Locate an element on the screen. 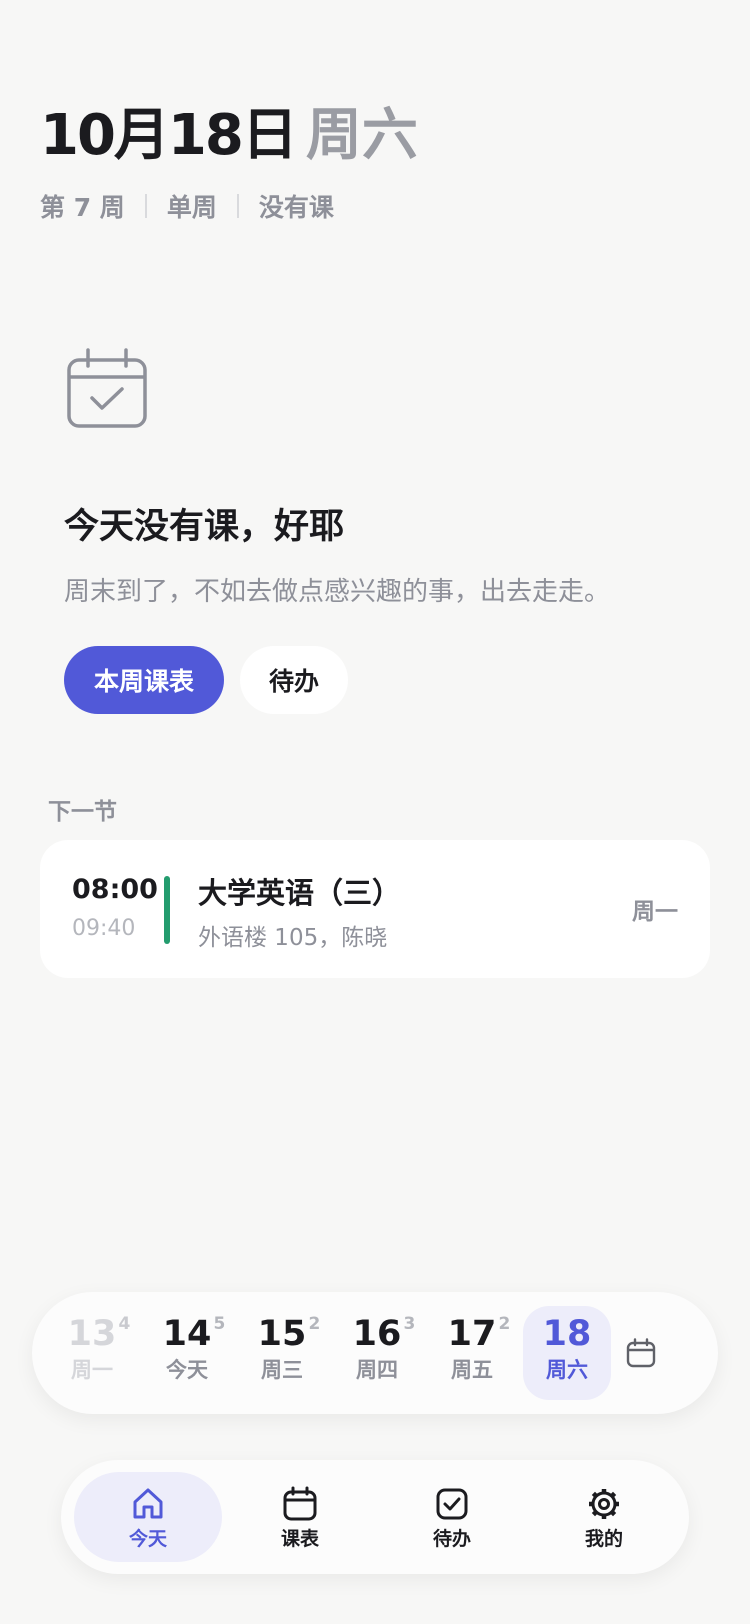 Image resolution: width=750 pixels, height=1624 pixels. course-name: 大学英语（三） is located at coordinates (300, 893).